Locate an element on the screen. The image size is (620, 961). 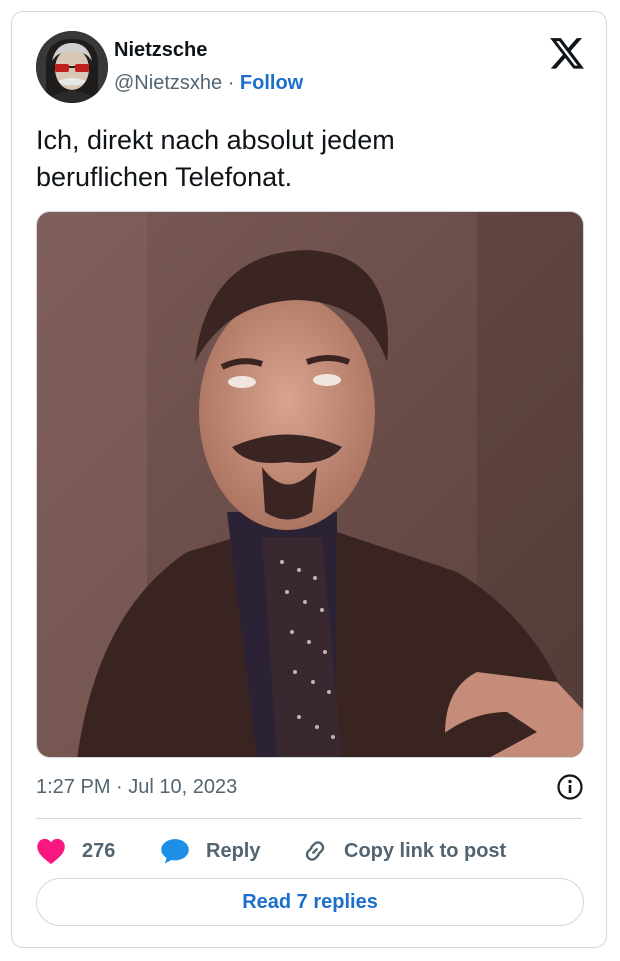
author-handle: @Nietzsxhe is located at coordinates (168, 83).